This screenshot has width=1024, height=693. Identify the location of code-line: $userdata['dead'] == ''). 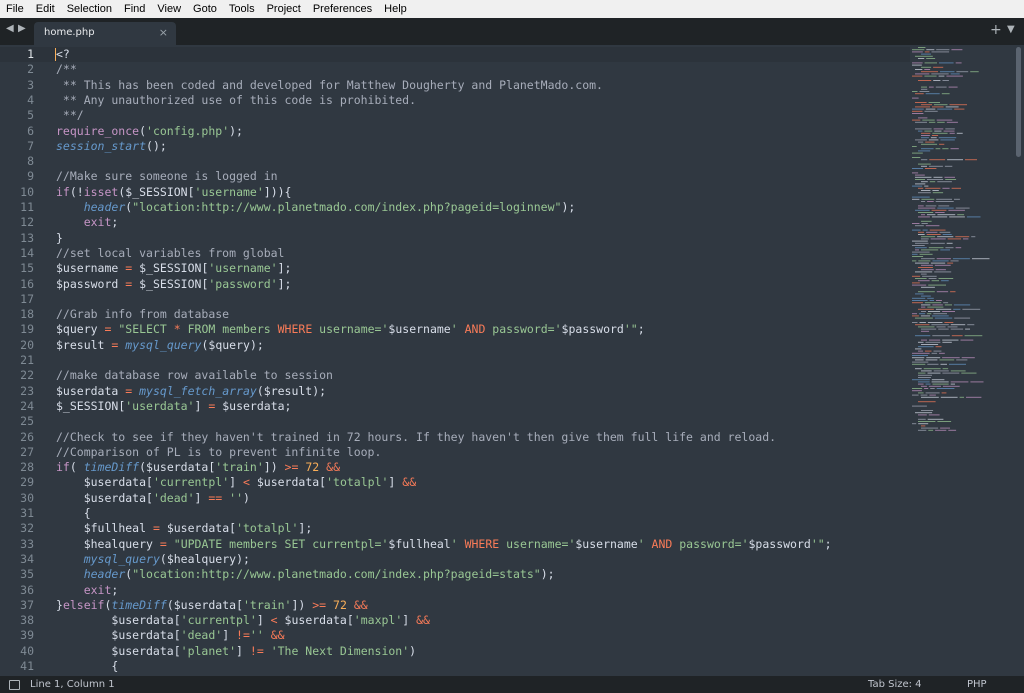
(153, 498).